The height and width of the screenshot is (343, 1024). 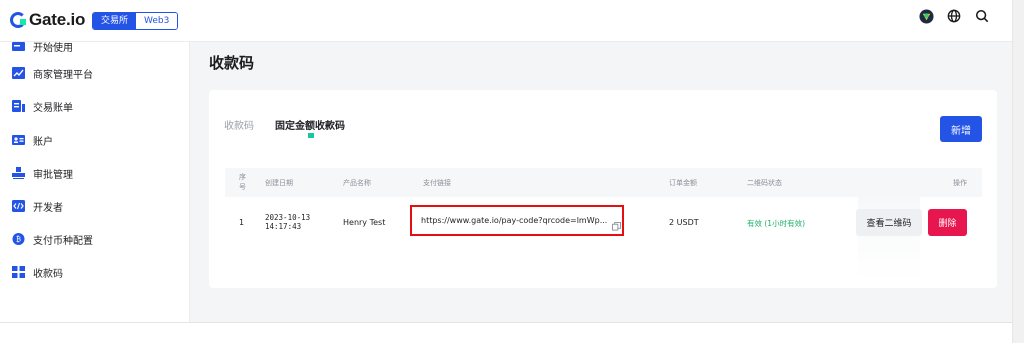 What do you see at coordinates (776, 223) in the screenshot?
I see `qr-status-badge: 有效 (1小时有效)` at bounding box center [776, 223].